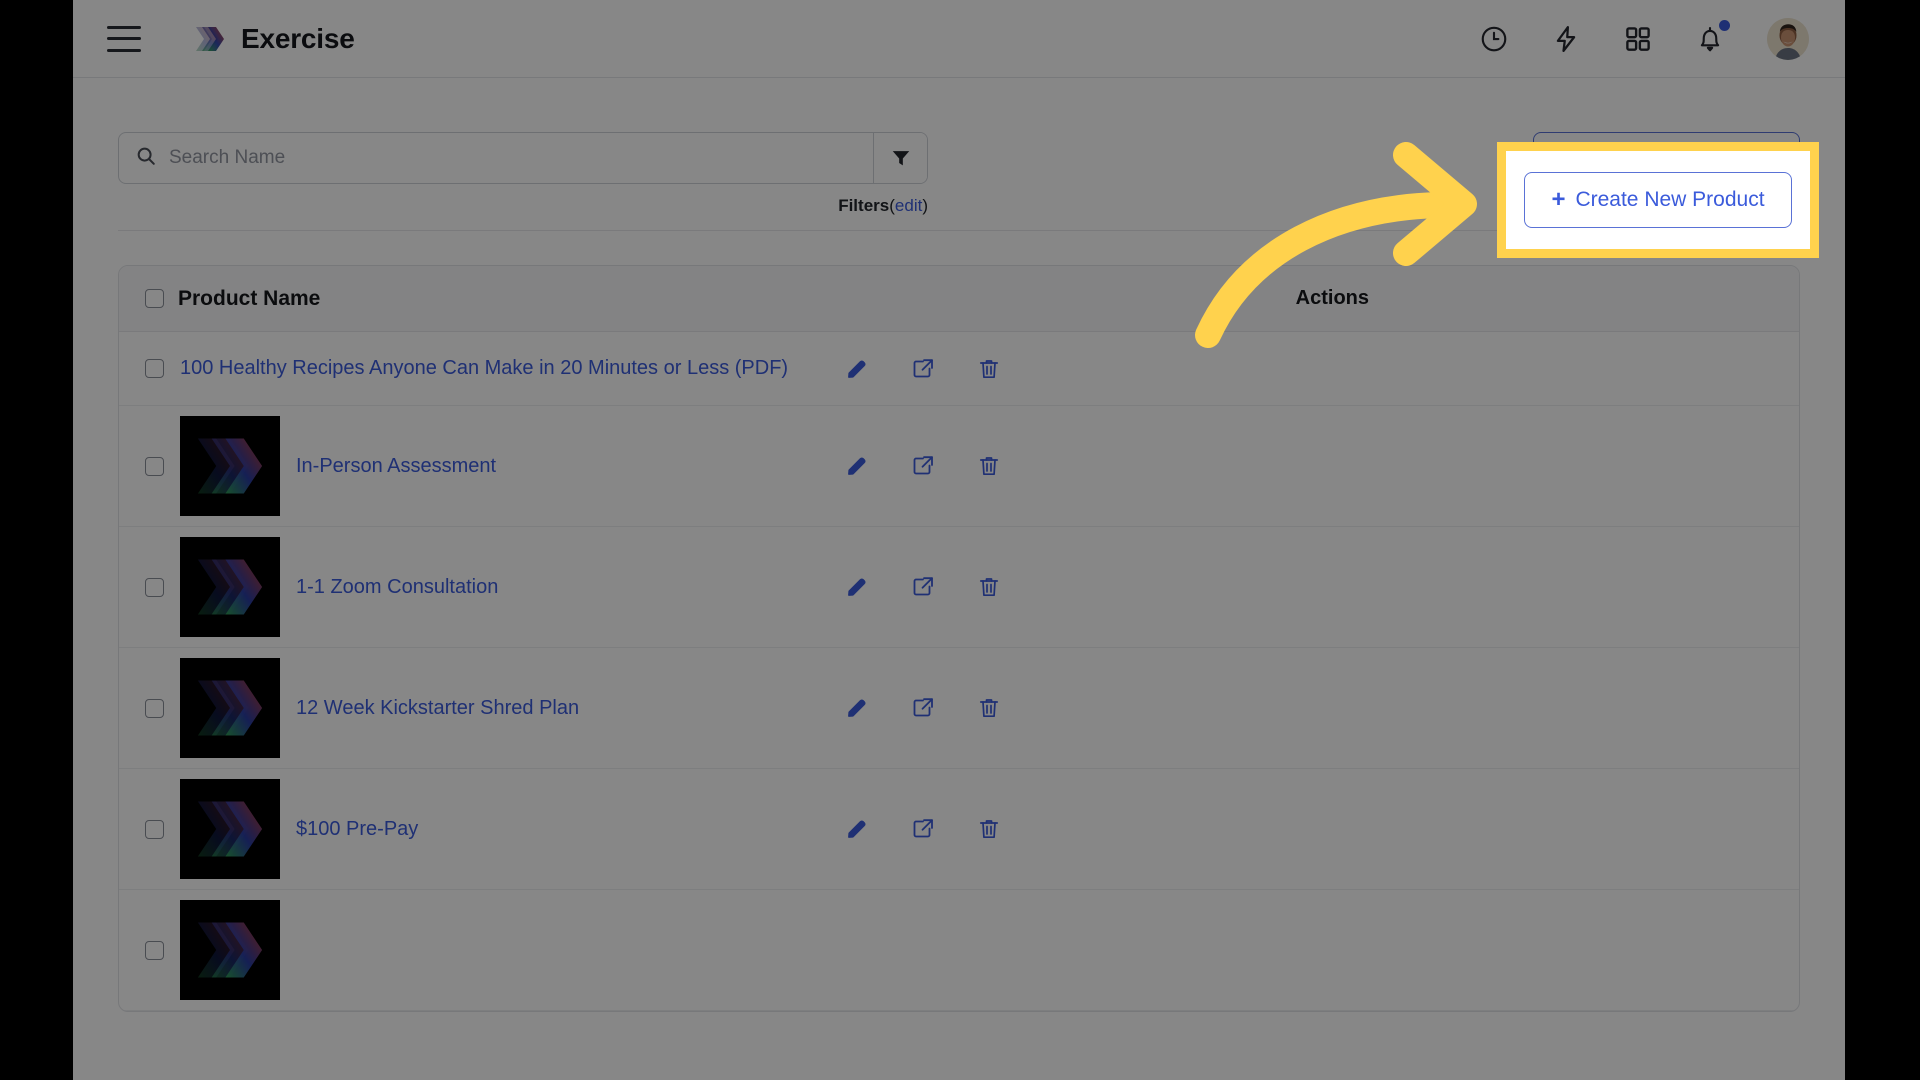 The image size is (1920, 1080). What do you see at coordinates (959, 39) in the screenshot?
I see `top-navigation-bar: Exercise` at bounding box center [959, 39].